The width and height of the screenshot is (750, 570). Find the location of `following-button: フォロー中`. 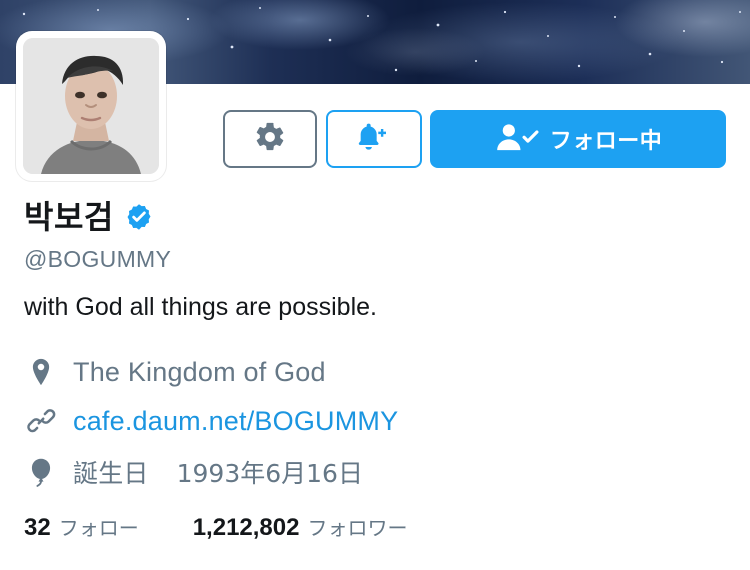

following-button: フォロー中 is located at coordinates (578, 139).